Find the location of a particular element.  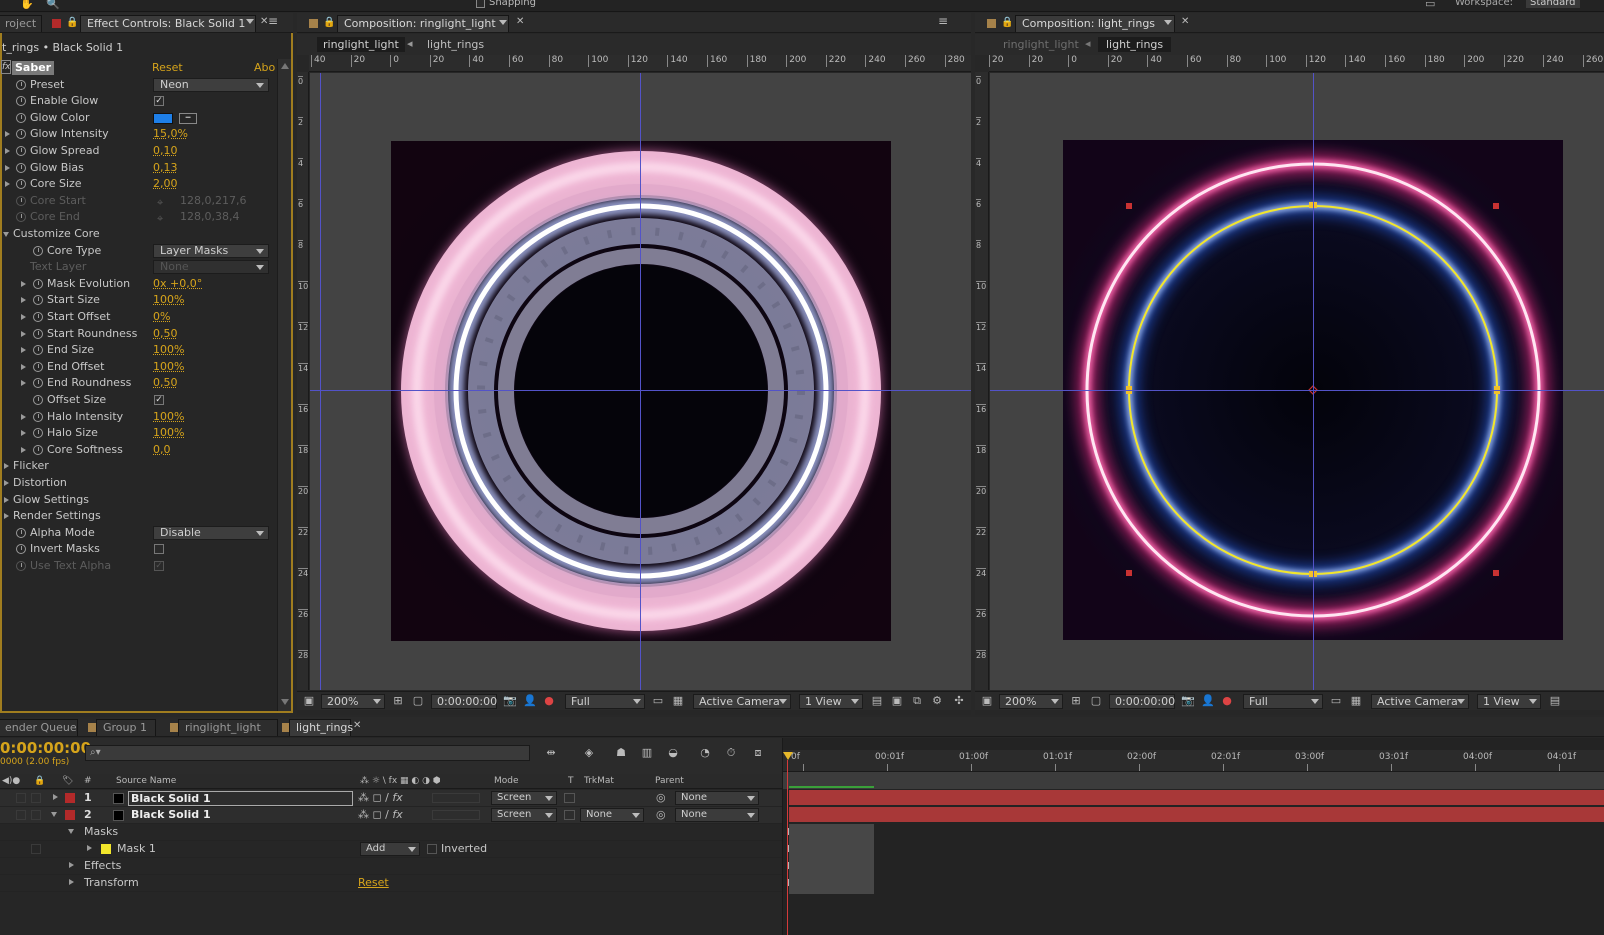

flow-active: ringlight_light is located at coordinates (361, 44).